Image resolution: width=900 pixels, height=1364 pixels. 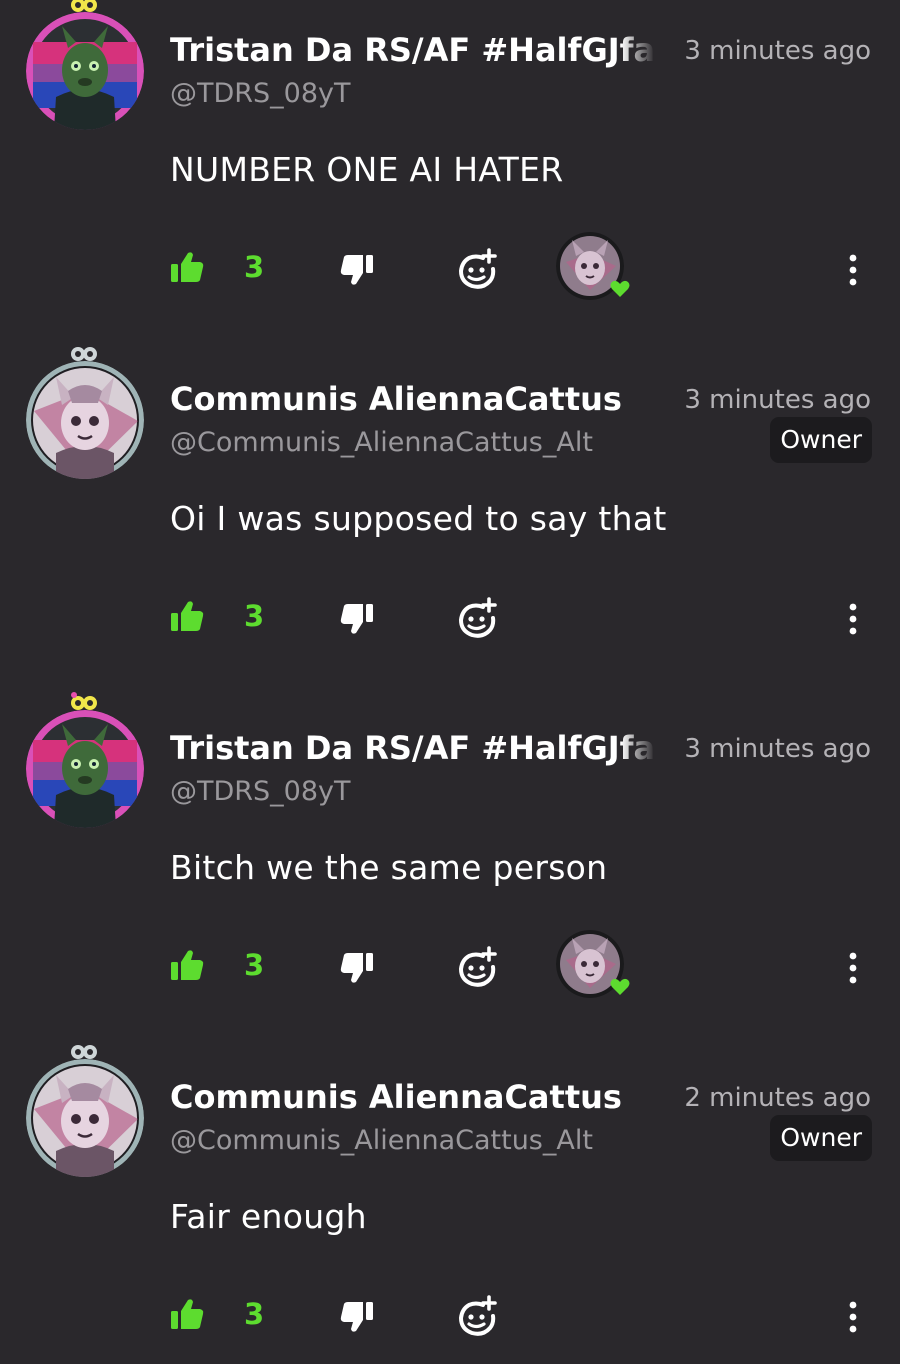 What do you see at coordinates (389, 867) in the screenshot?
I see `comment-text: Bitch we the same person` at bounding box center [389, 867].